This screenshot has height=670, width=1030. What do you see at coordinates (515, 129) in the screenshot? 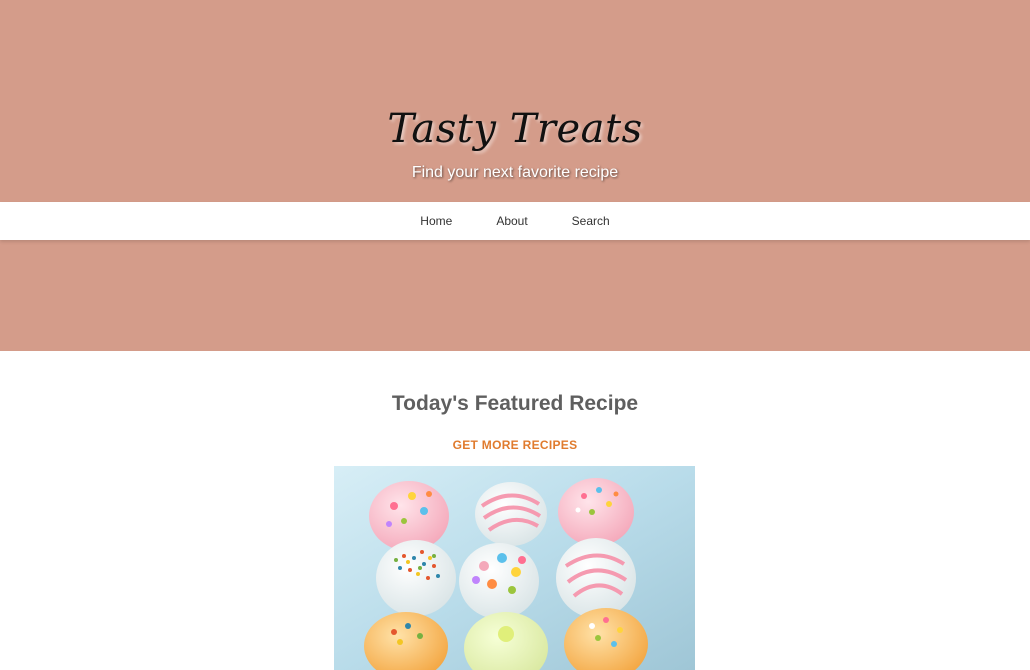
I see `site-title: Tasty Treats` at bounding box center [515, 129].